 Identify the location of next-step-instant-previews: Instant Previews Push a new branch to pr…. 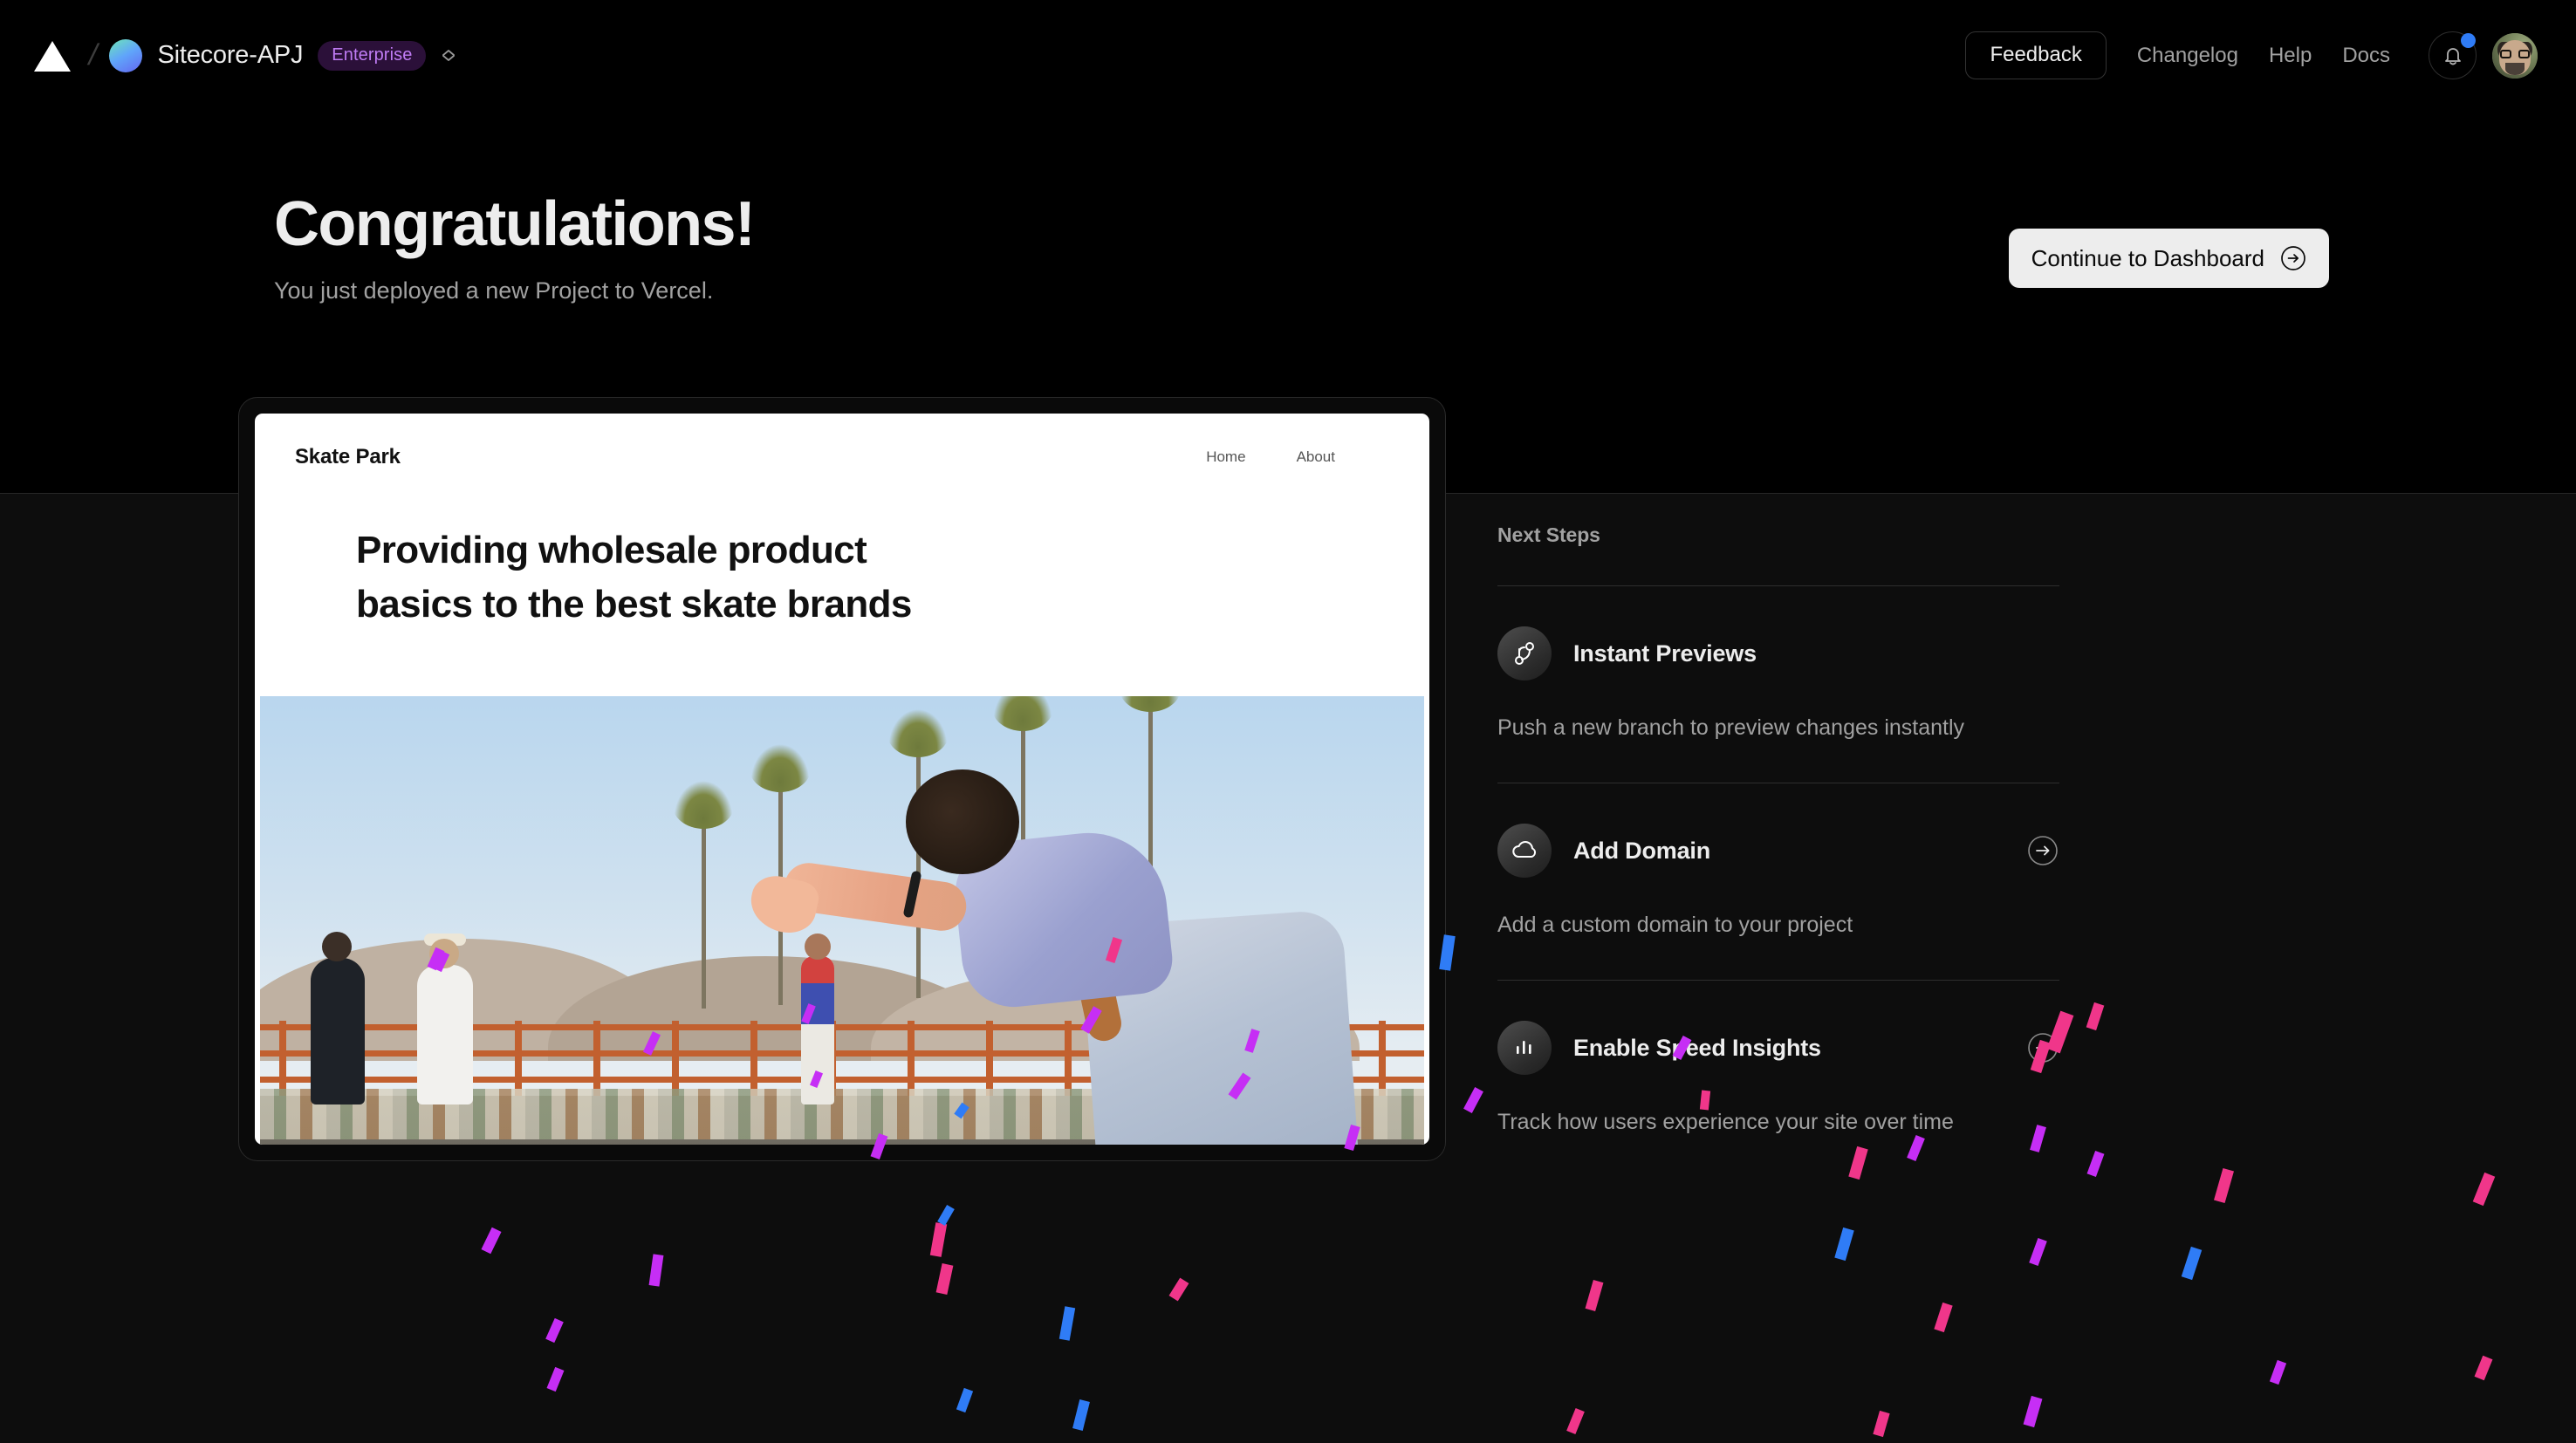
(1778, 664).